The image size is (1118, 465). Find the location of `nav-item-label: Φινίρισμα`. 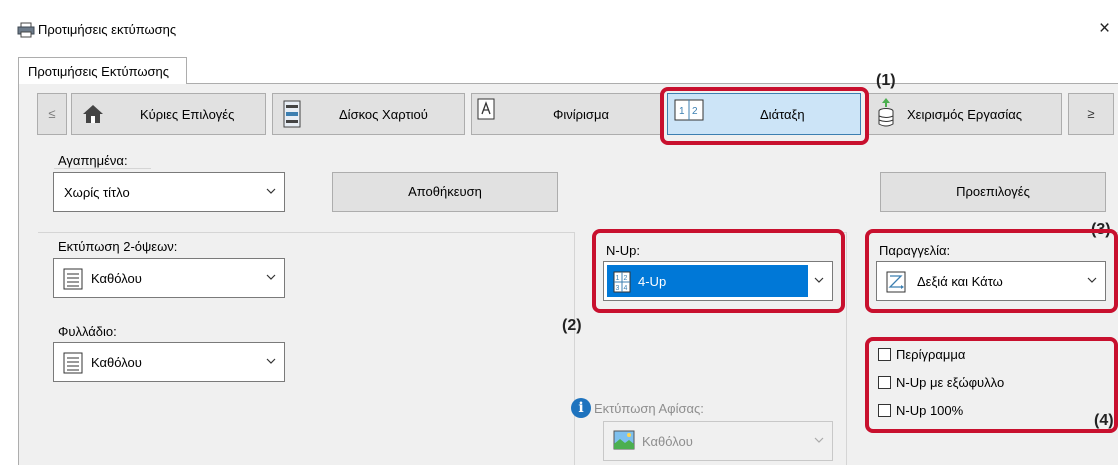

nav-item-label: Φινίρισμα is located at coordinates (581, 114).